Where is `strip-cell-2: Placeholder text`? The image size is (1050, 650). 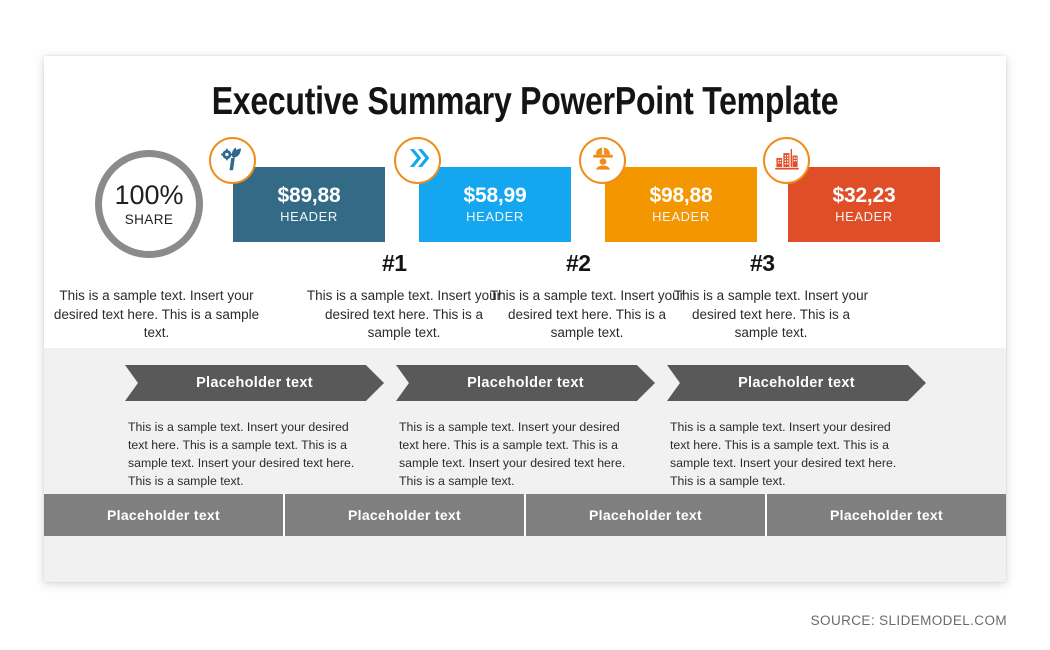
strip-cell-2: Placeholder text is located at coordinates (405, 515).